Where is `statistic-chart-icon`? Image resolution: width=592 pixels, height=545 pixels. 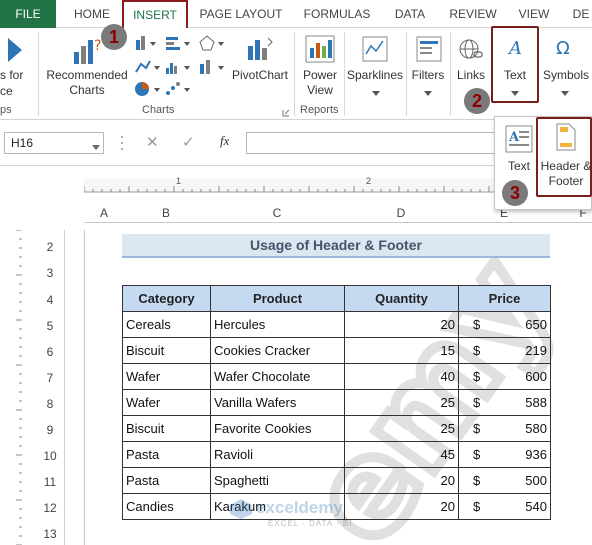 statistic-chart-icon is located at coordinates (179, 67).